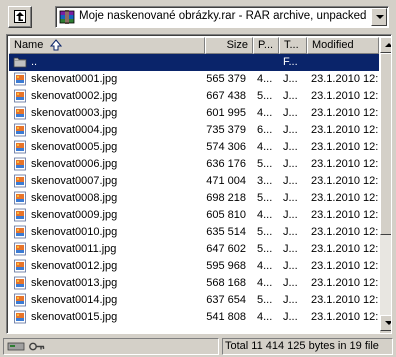 The height and width of the screenshot is (357, 396). What do you see at coordinates (226, 283) in the screenshot?
I see `file-size: 568 168` at bounding box center [226, 283].